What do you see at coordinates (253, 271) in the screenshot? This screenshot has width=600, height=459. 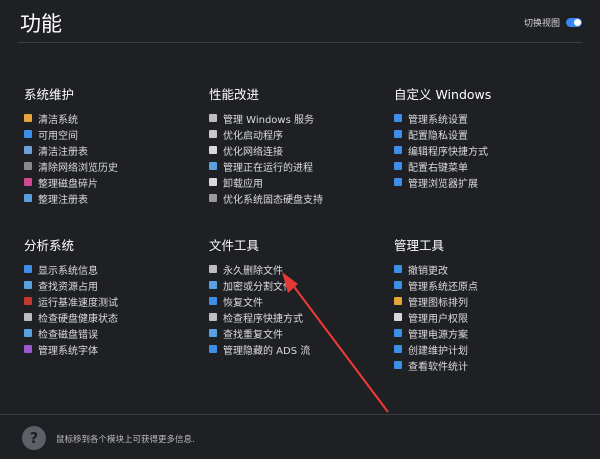 I see `feature-item-label: 永久删除文件` at bounding box center [253, 271].